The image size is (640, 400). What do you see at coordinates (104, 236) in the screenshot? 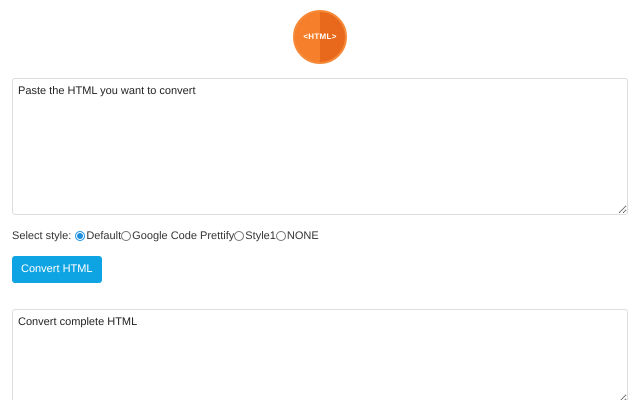
I see `style-option-label: Default` at bounding box center [104, 236].